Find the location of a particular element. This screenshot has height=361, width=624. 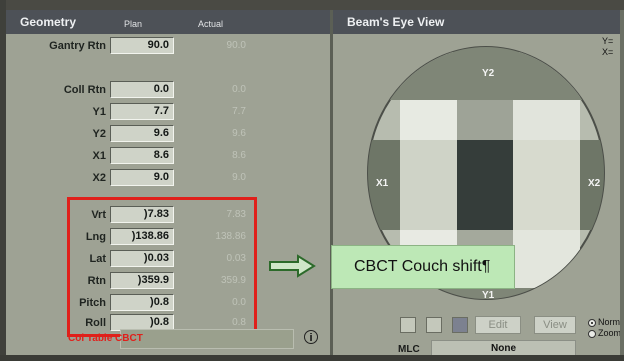

bev-block-top-right is located at coordinates (546, 120).